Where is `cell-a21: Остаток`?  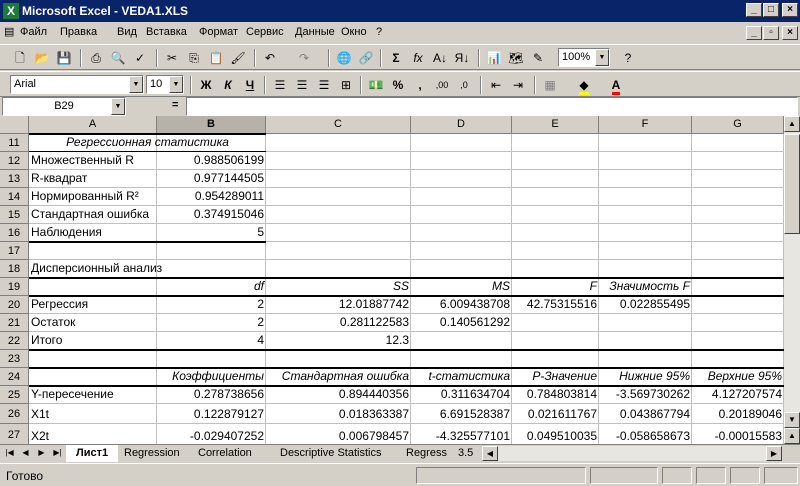 cell-a21: Остаток is located at coordinates (93, 323).